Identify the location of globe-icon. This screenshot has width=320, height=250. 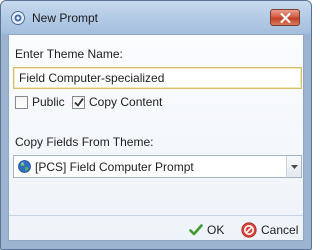
(24, 166).